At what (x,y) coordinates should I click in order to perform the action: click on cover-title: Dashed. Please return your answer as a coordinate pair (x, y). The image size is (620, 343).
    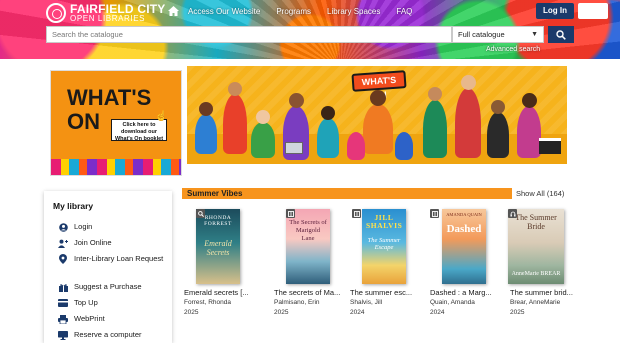
    Looking at the image, I should click on (464, 229).